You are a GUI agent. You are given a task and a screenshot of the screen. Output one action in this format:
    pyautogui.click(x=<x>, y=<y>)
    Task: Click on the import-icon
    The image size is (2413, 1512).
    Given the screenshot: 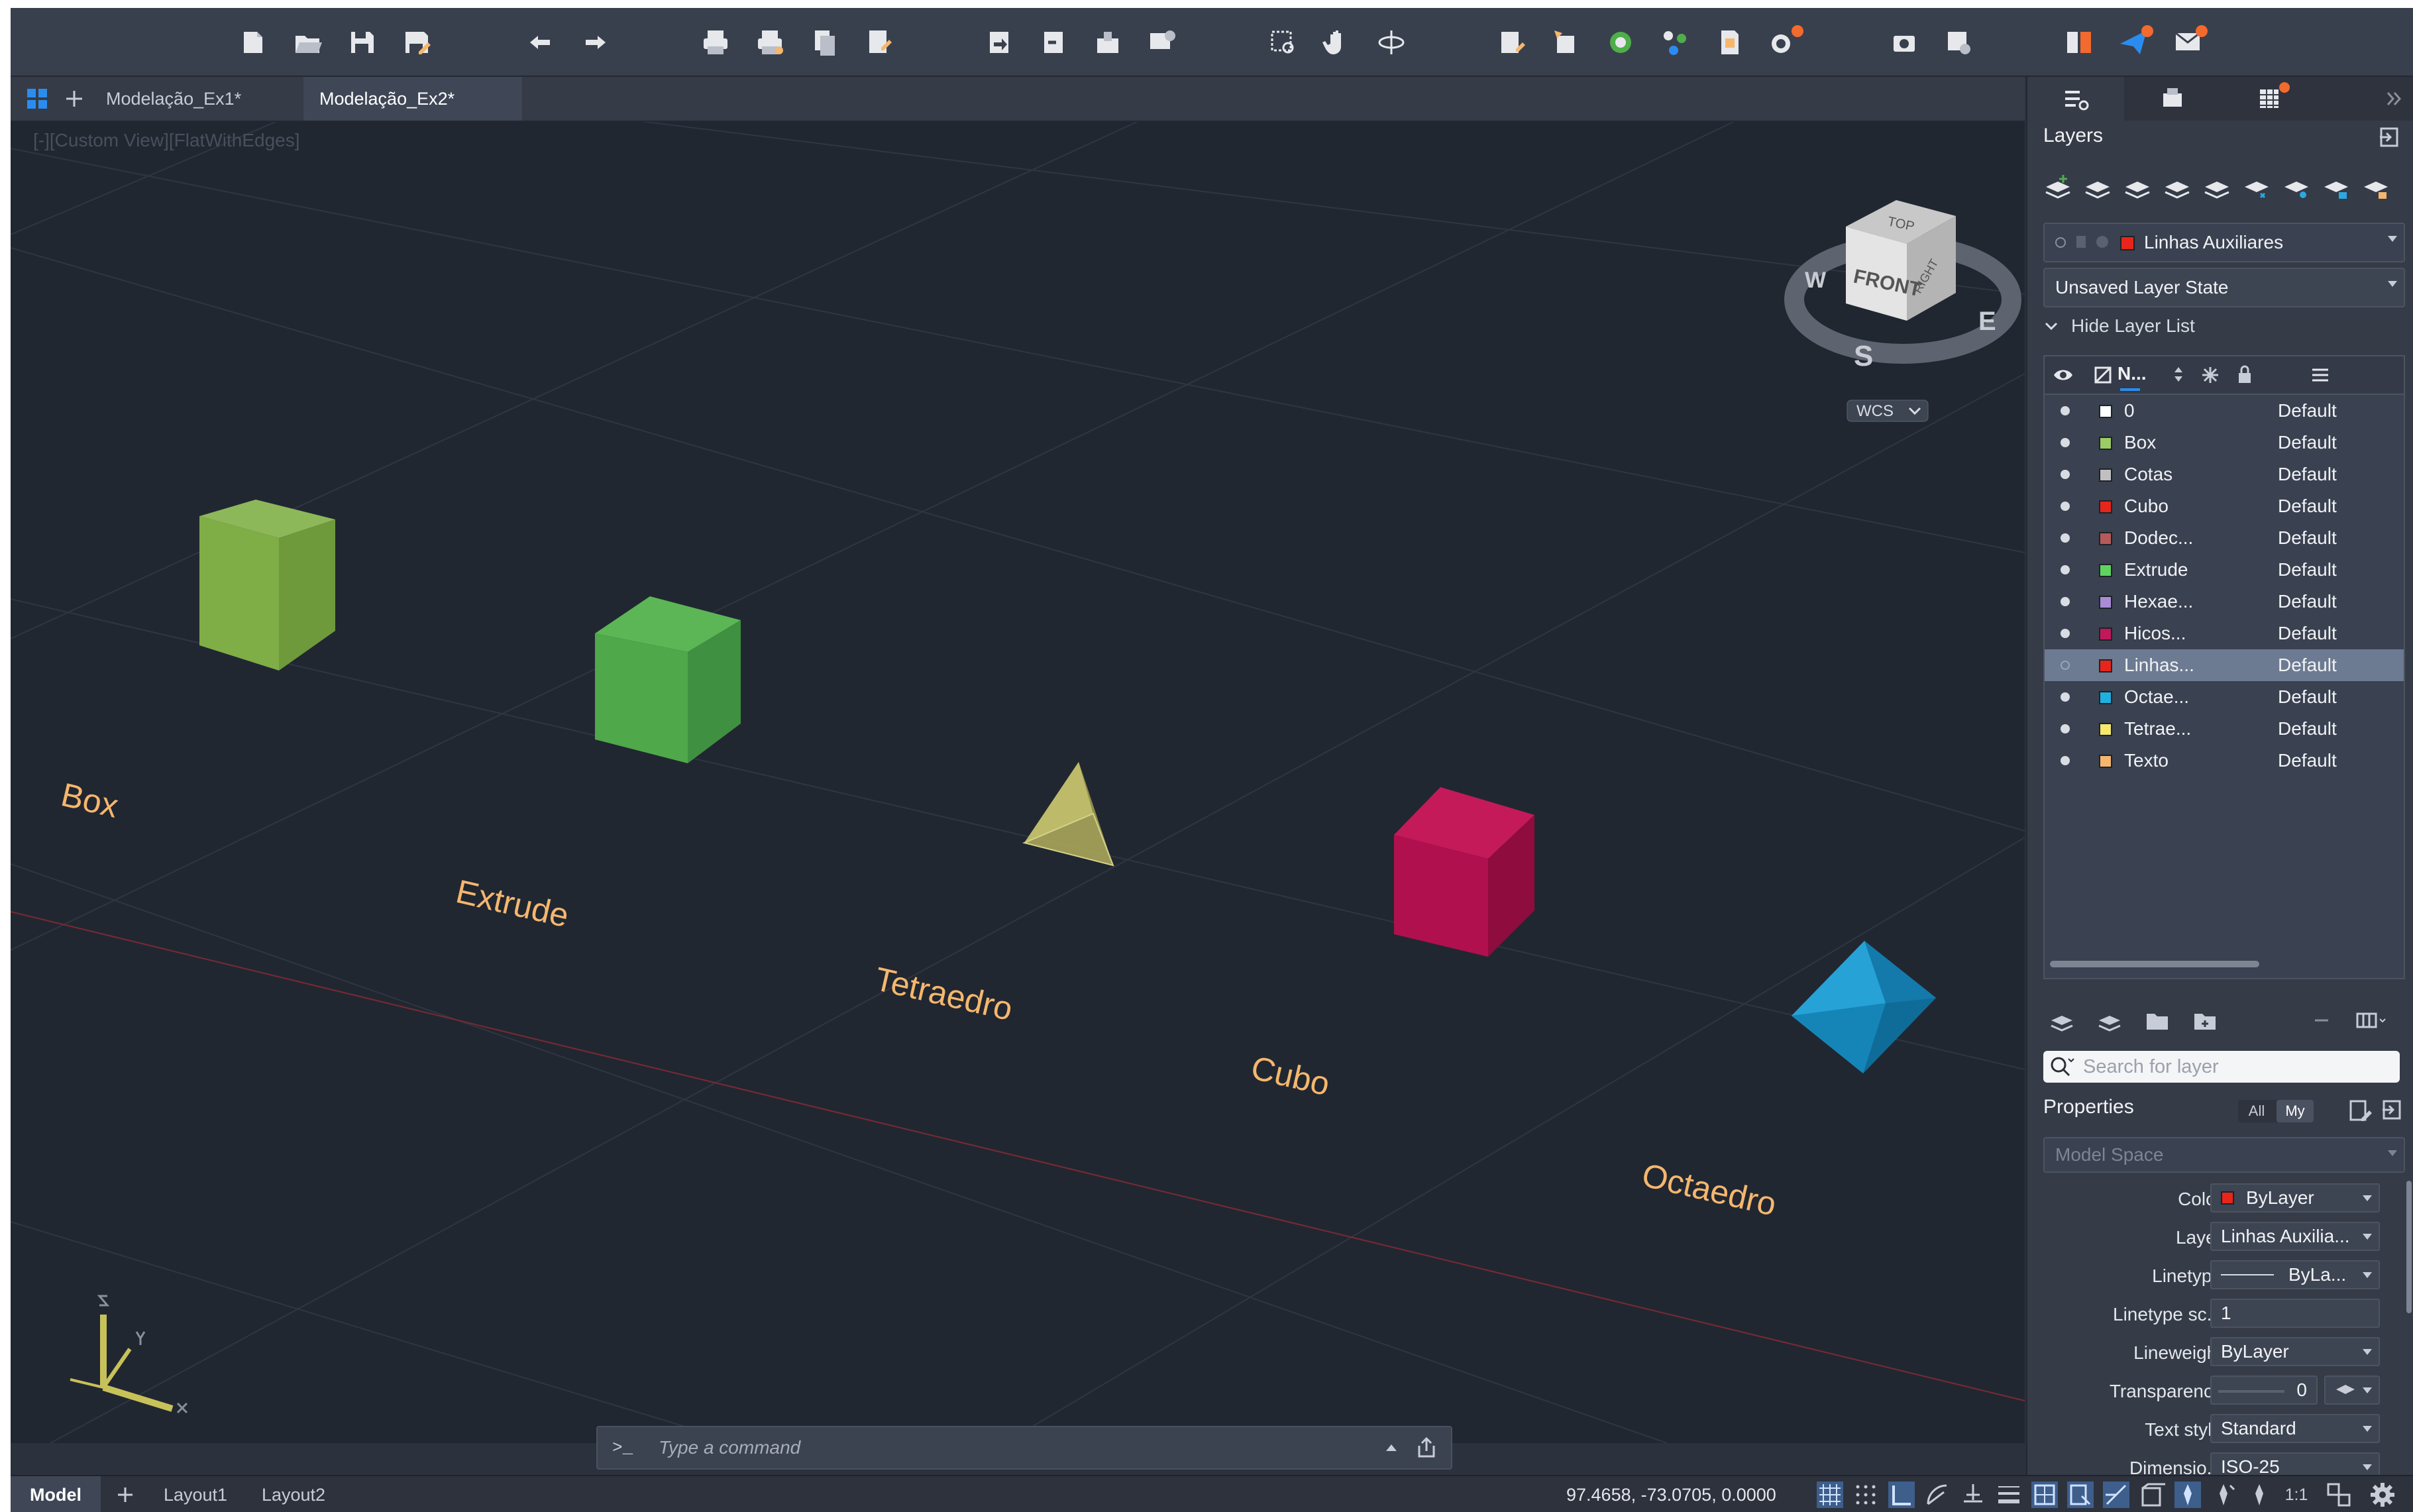 What is the action you would take?
    pyautogui.click(x=999, y=42)
    